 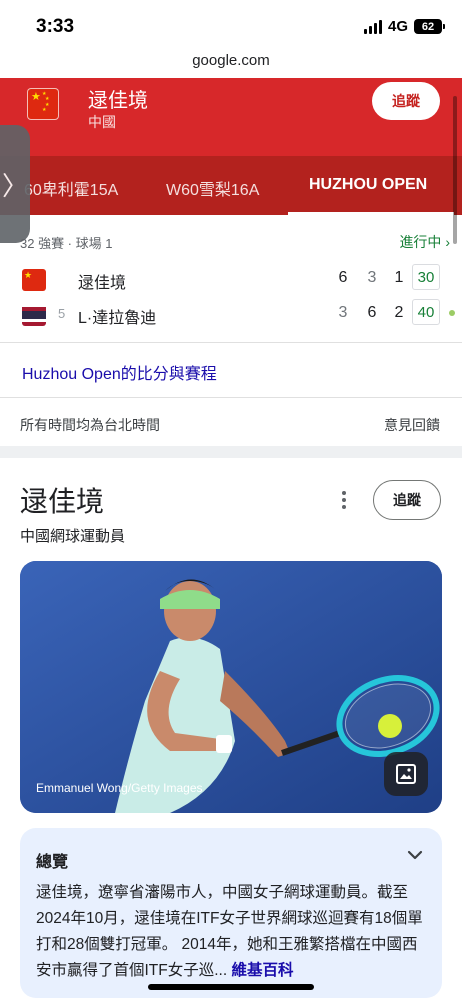 What do you see at coordinates (372, 26) in the screenshot?
I see `signal-icon` at bounding box center [372, 26].